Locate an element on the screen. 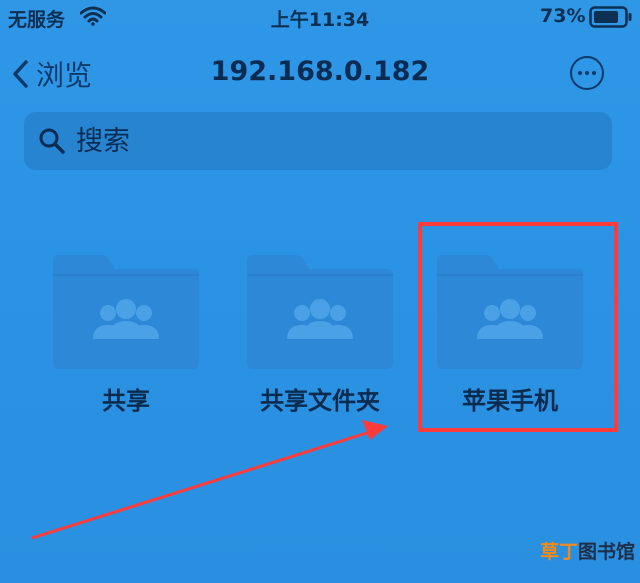 The width and height of the screenshot is (640, 583). watermark-part2: 图书馆 is located at coordinates (607, 552).